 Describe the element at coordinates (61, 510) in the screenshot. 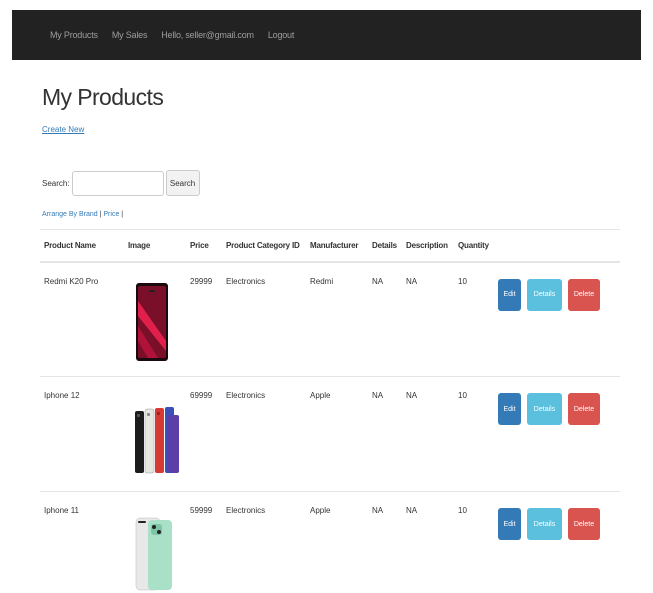

I see `cell-product-name: Iphone 11` at that location.